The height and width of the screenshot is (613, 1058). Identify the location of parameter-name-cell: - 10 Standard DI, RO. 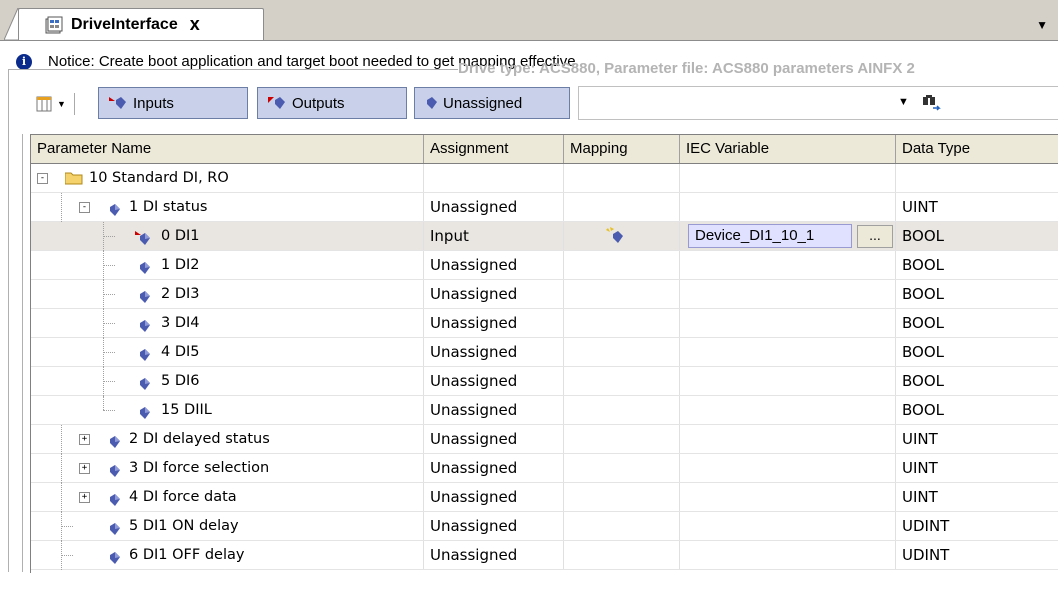
(227, 178).